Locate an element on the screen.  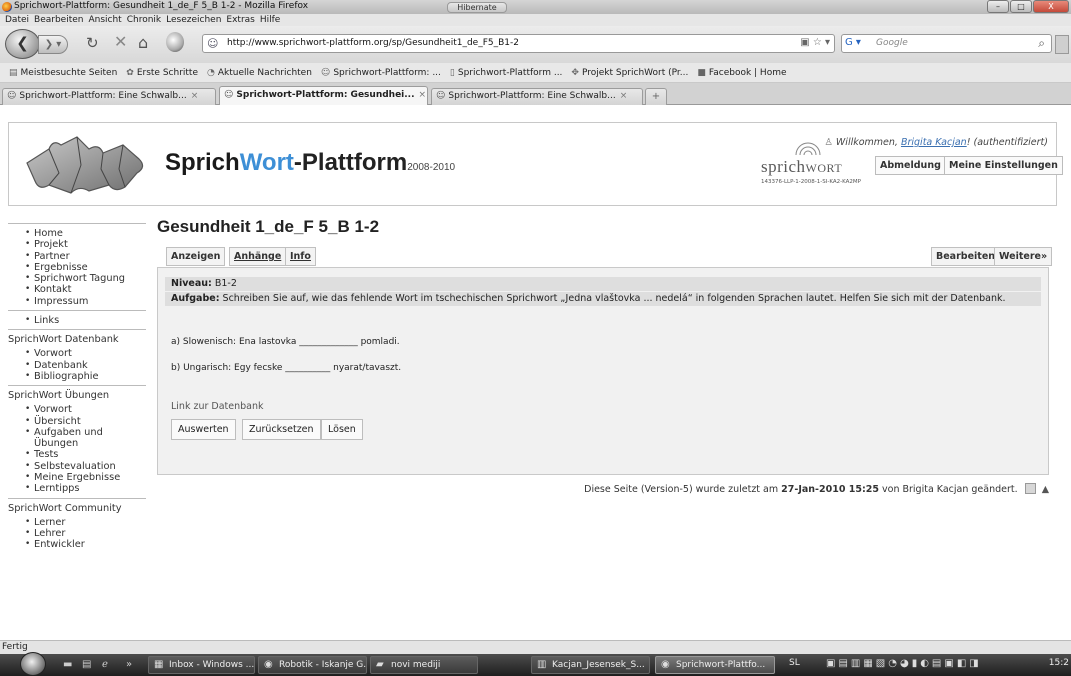
sidebar-item-tests: Tests is located at coordinates (77, 455).